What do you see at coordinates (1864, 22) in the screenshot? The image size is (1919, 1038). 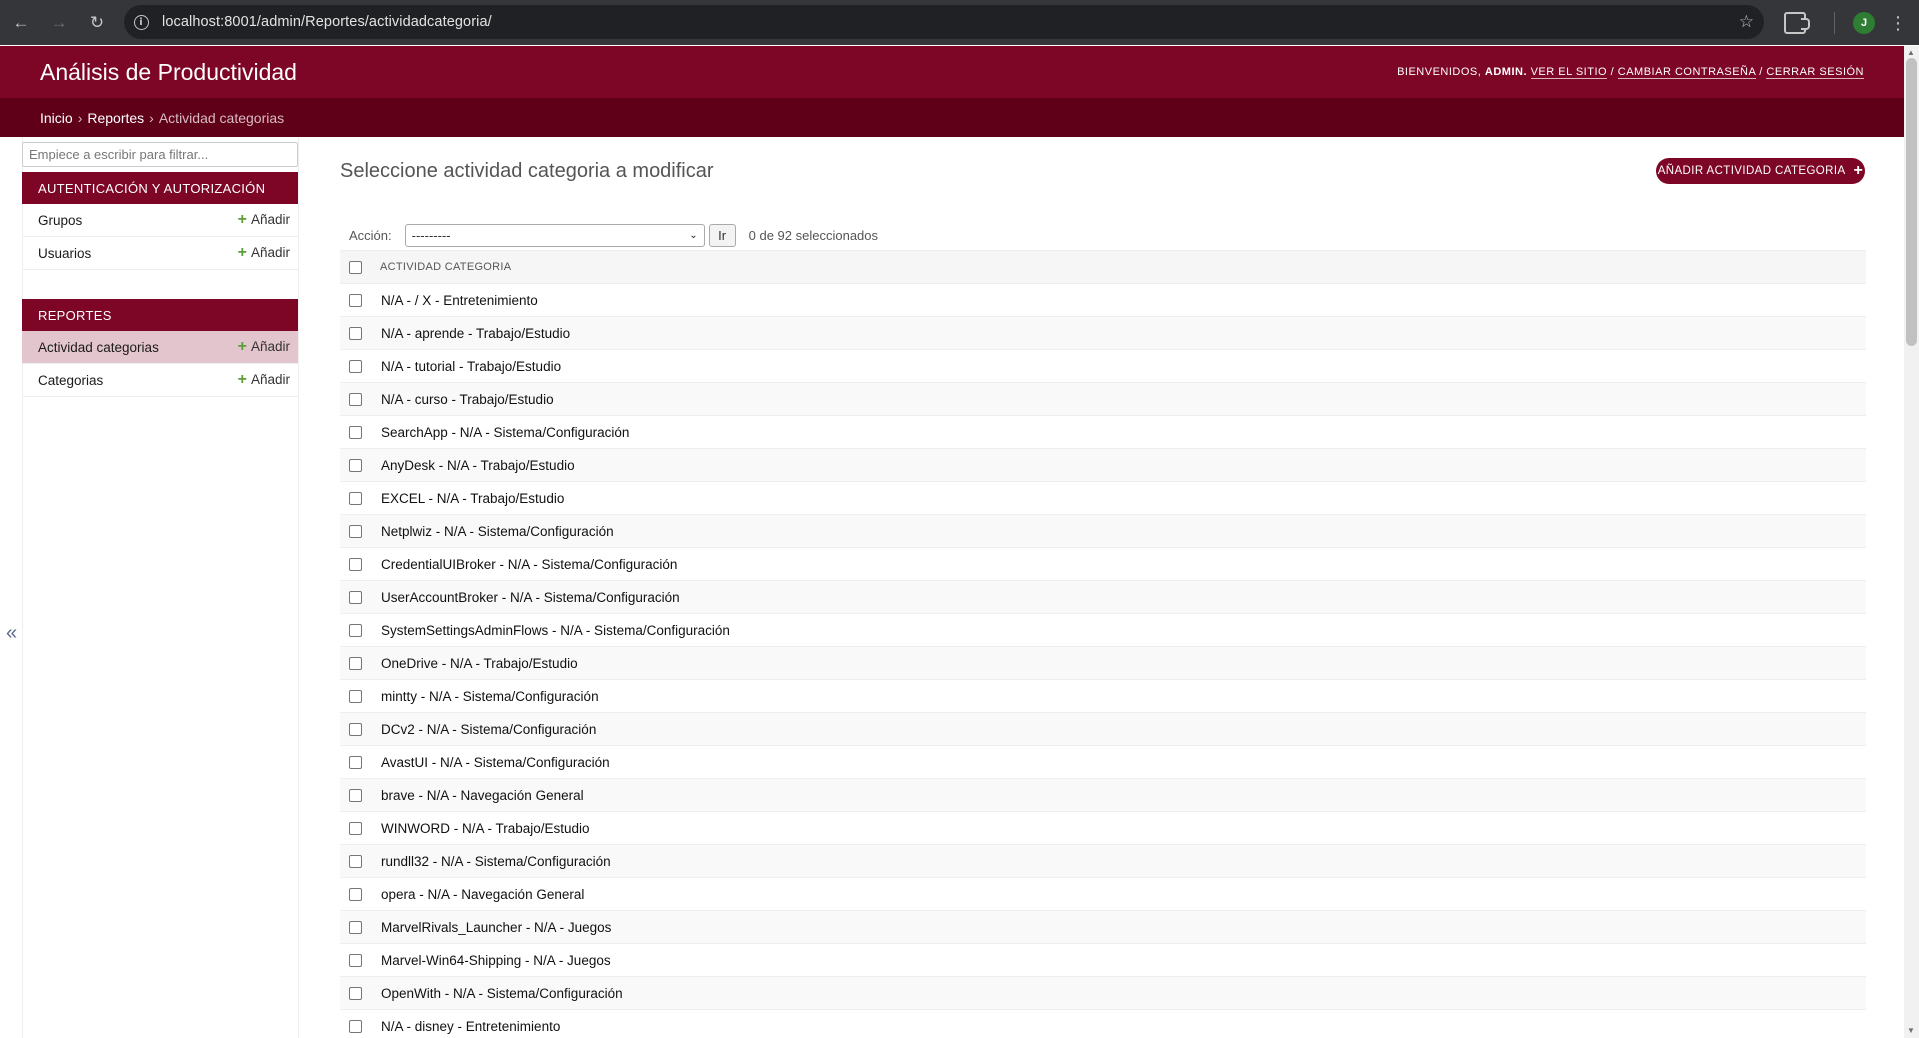 I see `profile-avatar: J` at bounding box center [1864, 22].